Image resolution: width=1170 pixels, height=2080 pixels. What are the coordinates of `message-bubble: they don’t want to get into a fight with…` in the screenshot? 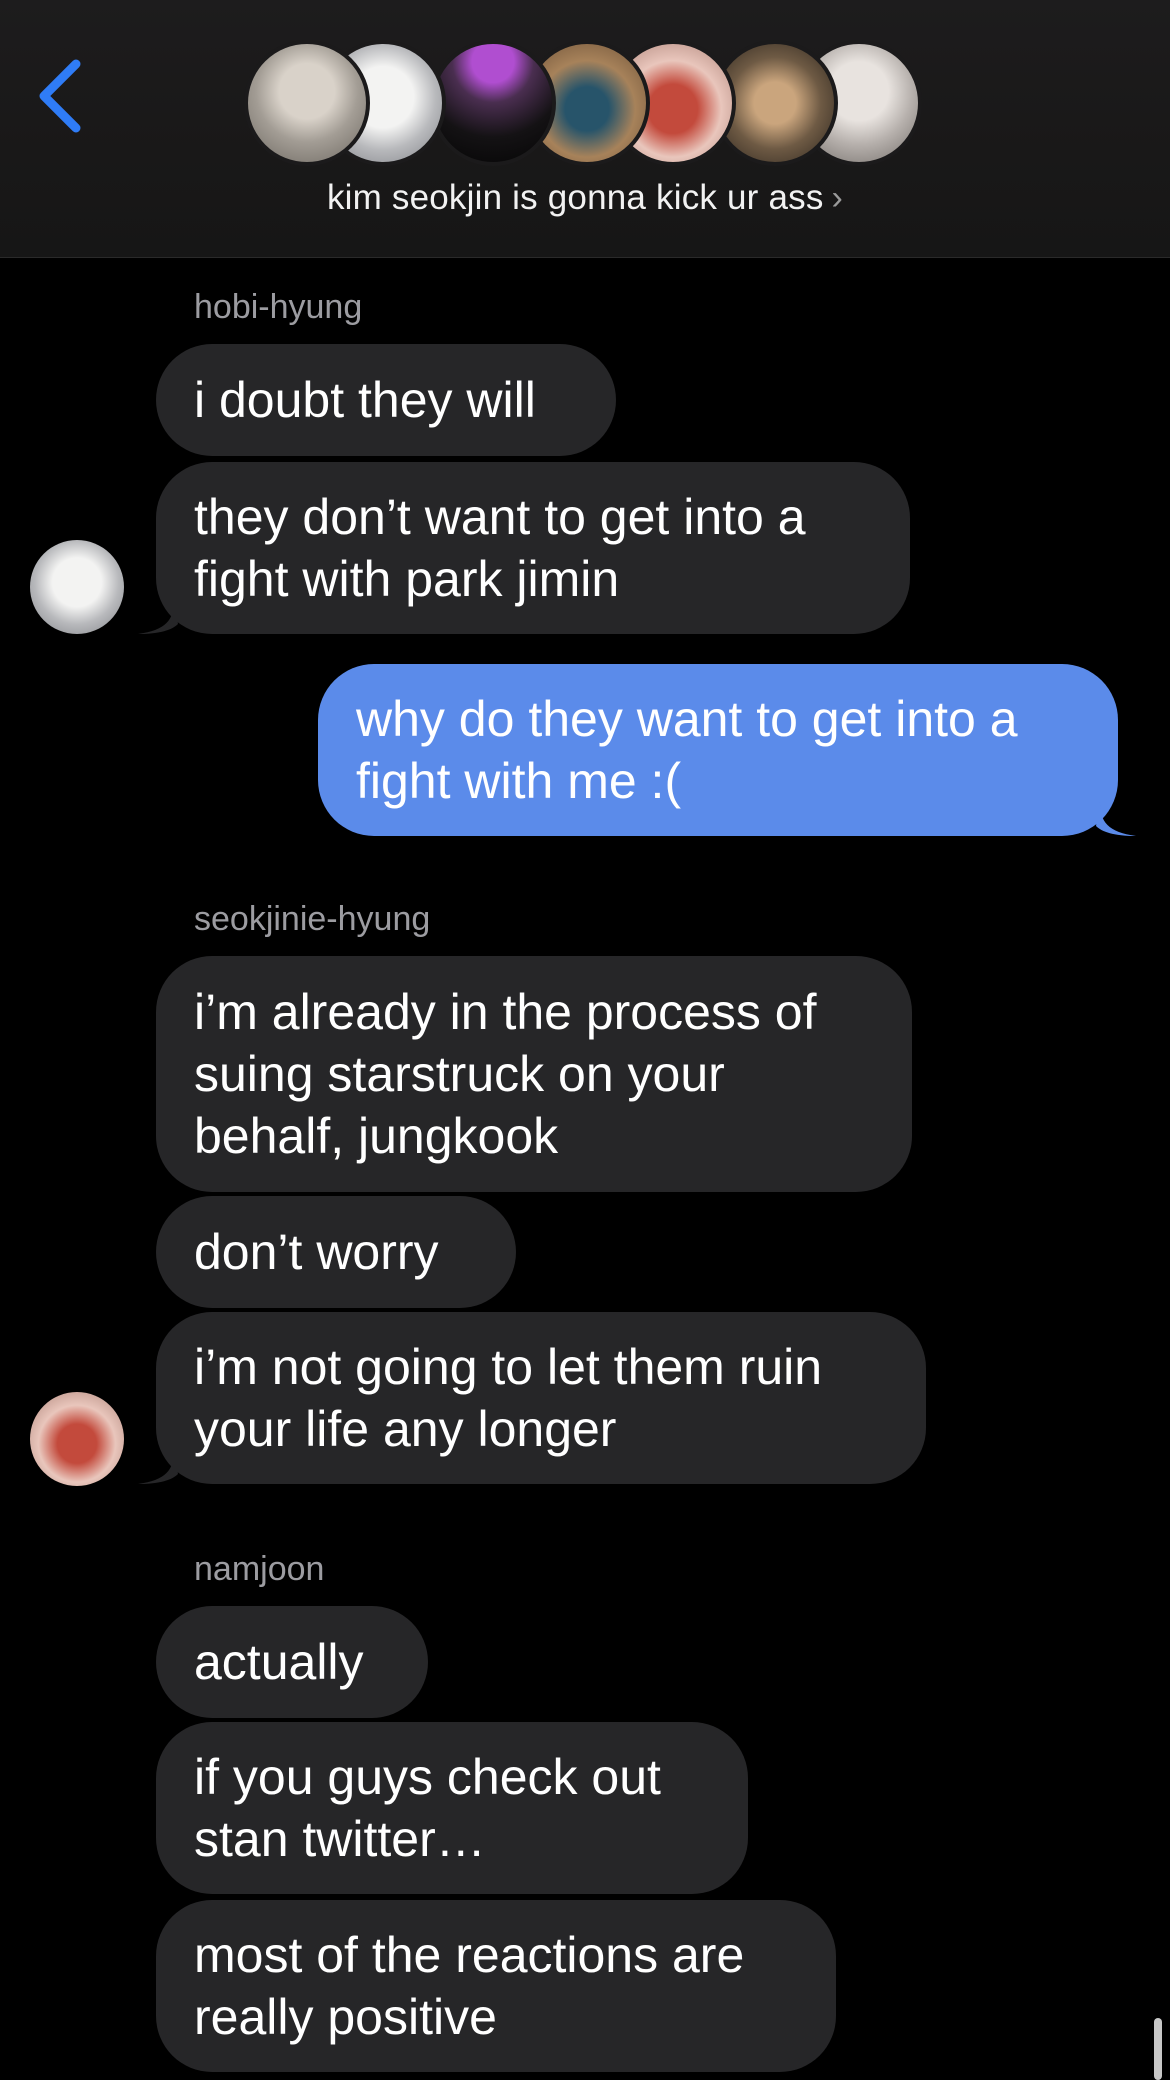 It's located at (533, 548).